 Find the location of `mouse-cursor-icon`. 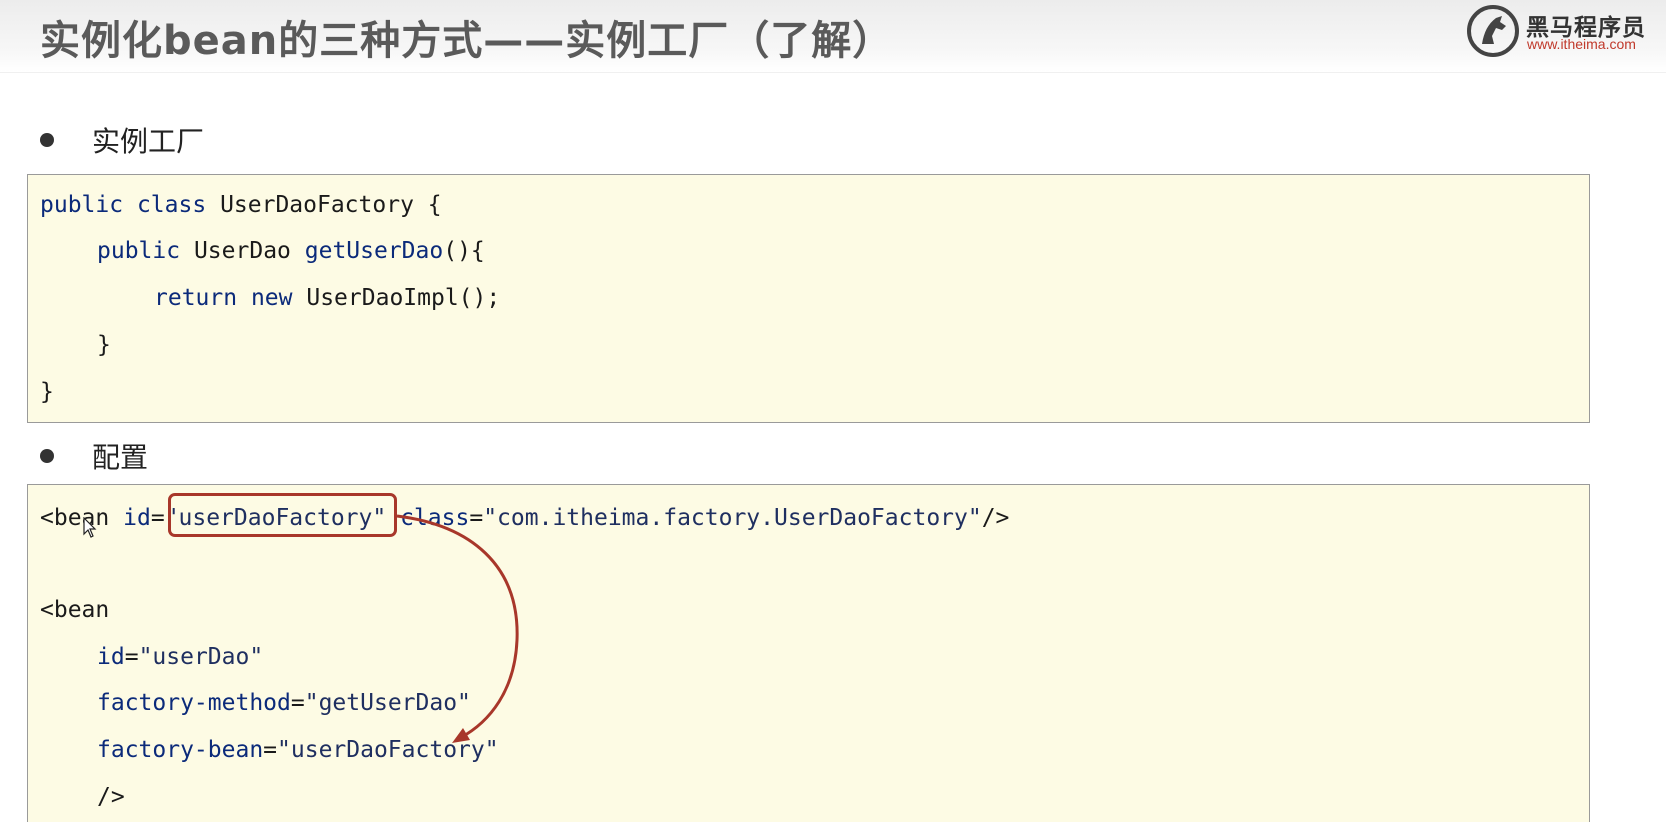

mouse-cursor-icon is located at coordinates (90, 527).